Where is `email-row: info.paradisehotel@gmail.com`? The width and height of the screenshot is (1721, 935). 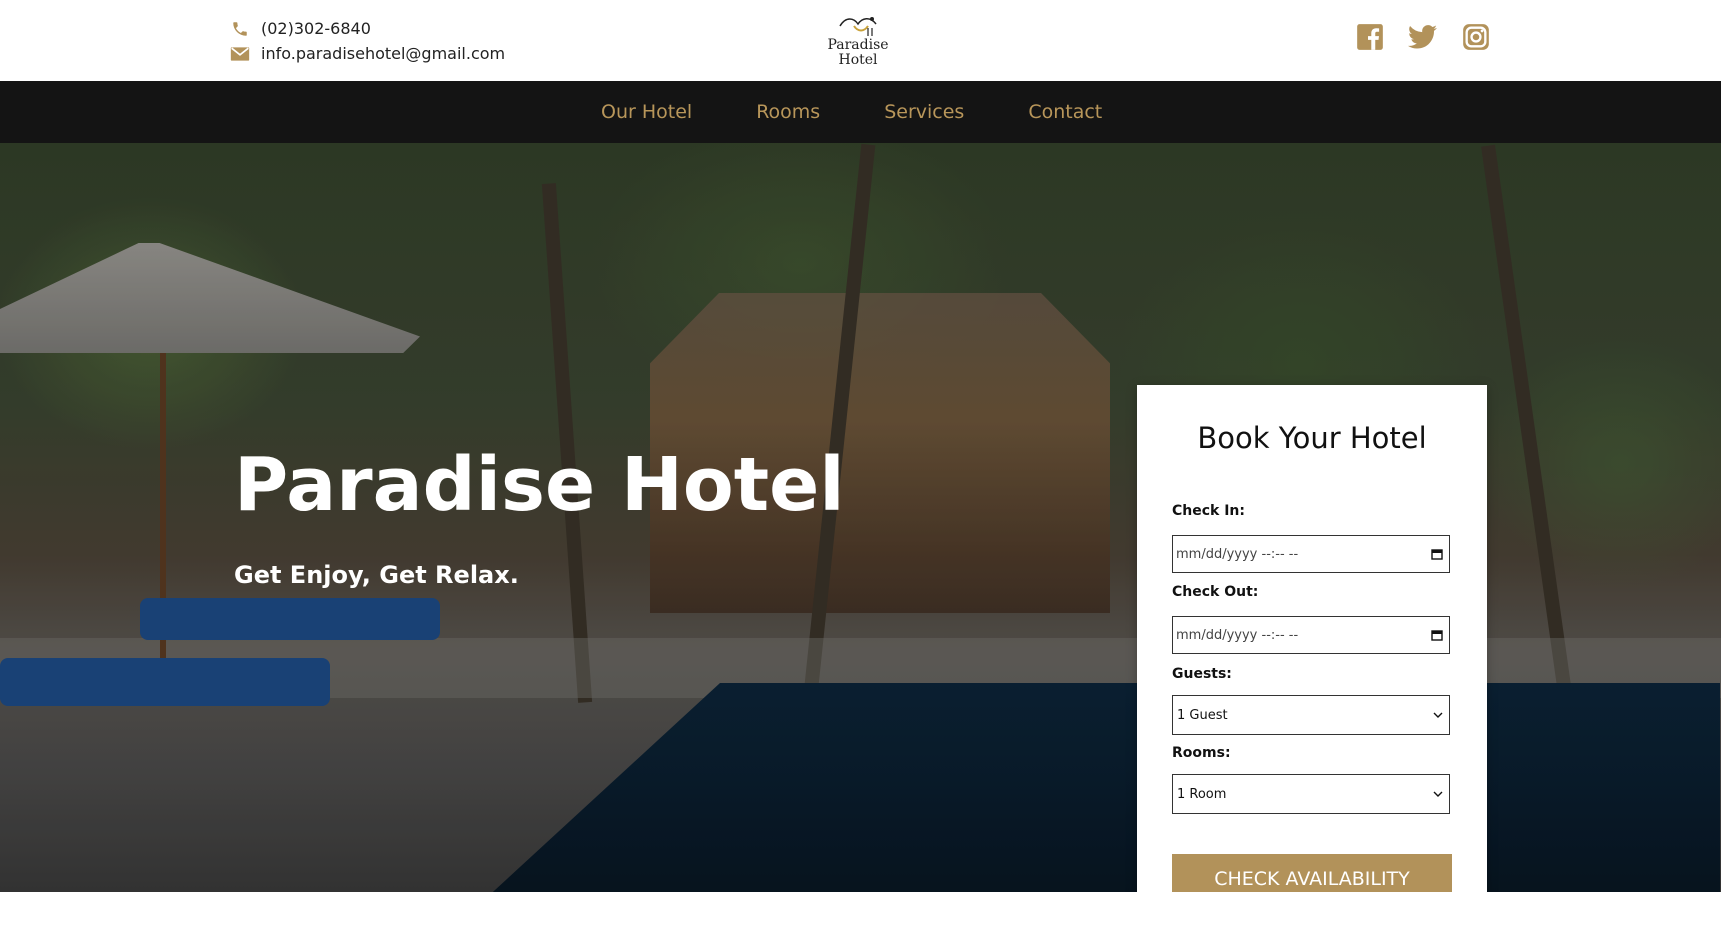
email-row: info.paradisehotel@gmail.com is located at coordinates (367, 53).